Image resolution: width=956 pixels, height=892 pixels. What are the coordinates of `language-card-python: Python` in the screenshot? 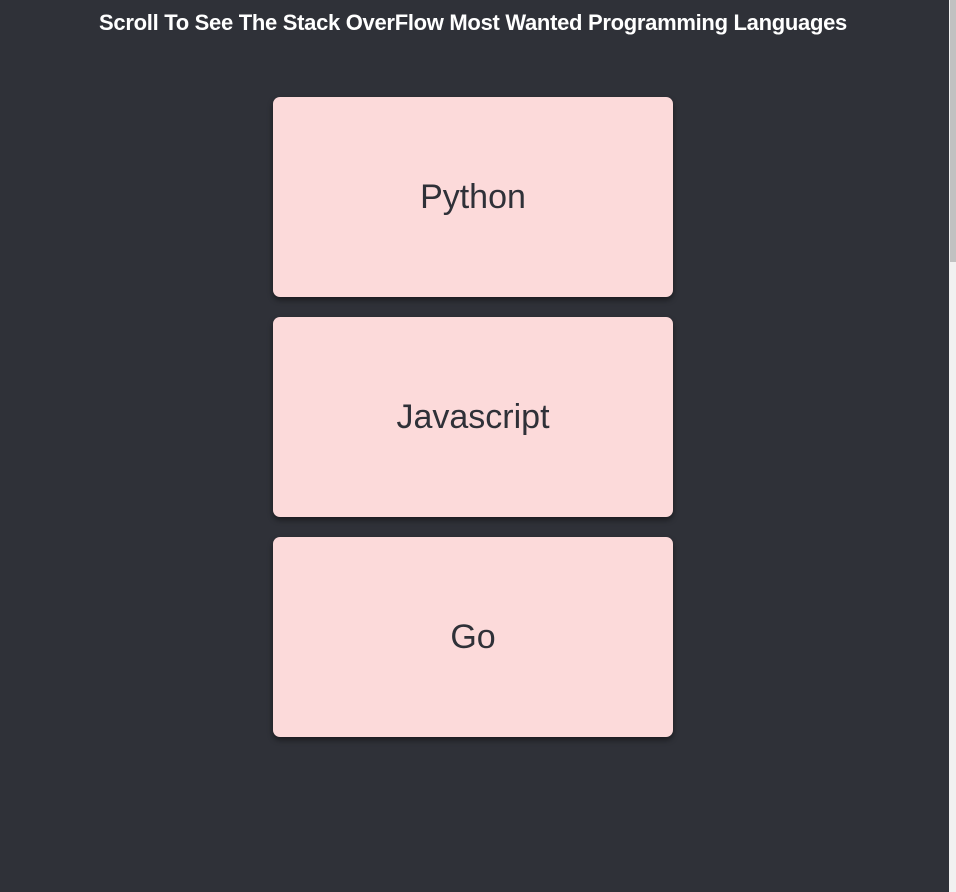 It's located at (473, 197).